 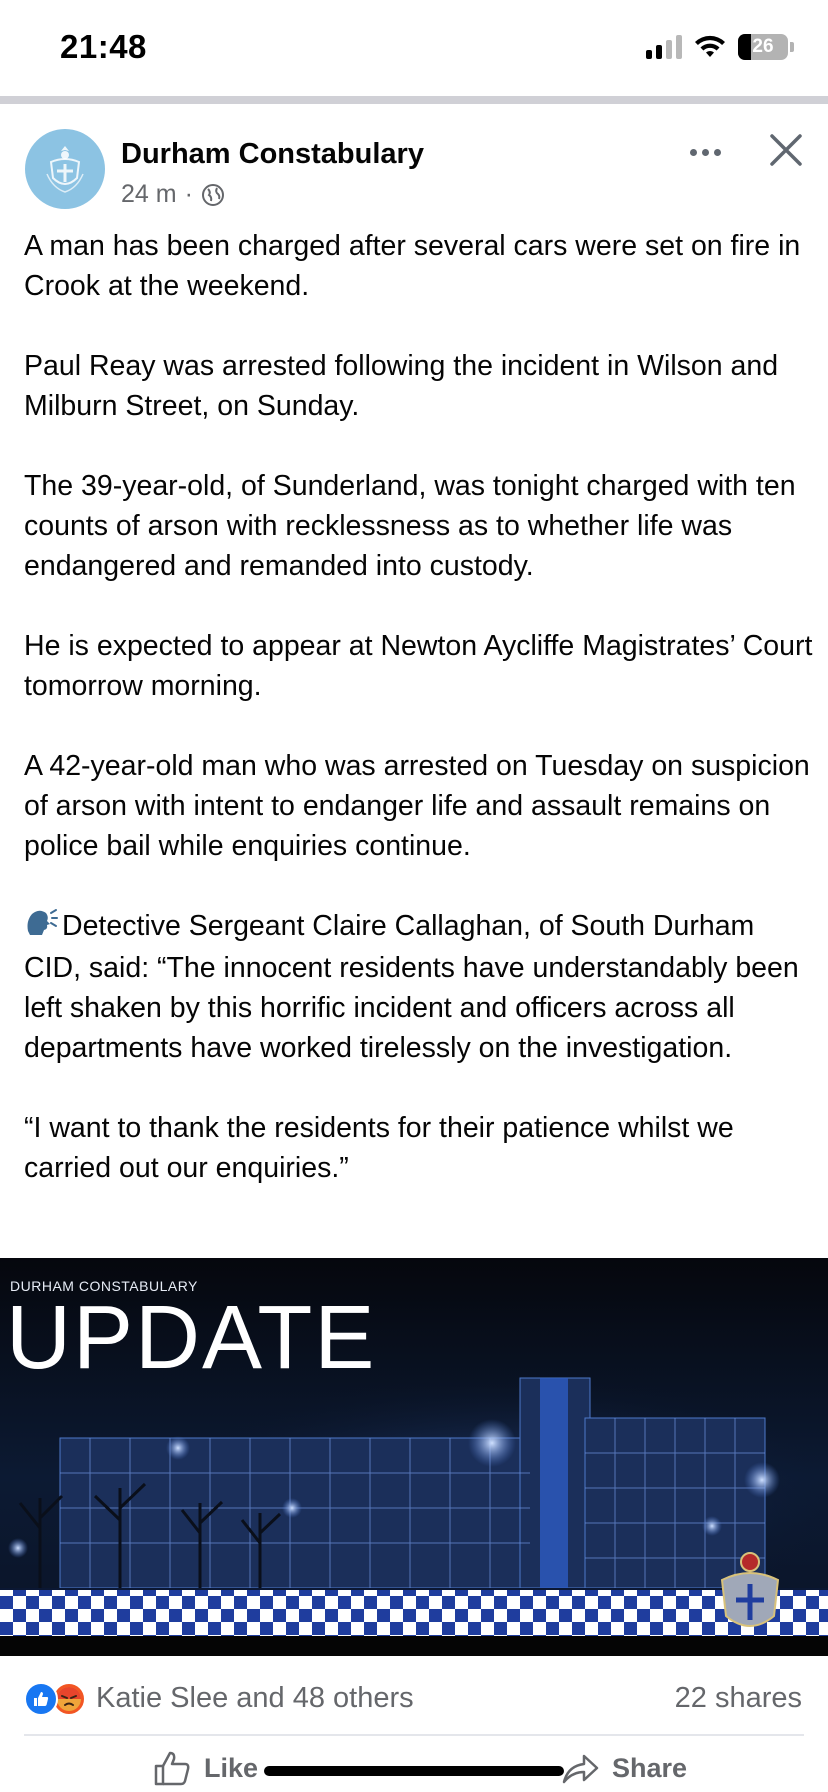 I want to click on status-bar: 21:48 26, so click(x=414, y=48).